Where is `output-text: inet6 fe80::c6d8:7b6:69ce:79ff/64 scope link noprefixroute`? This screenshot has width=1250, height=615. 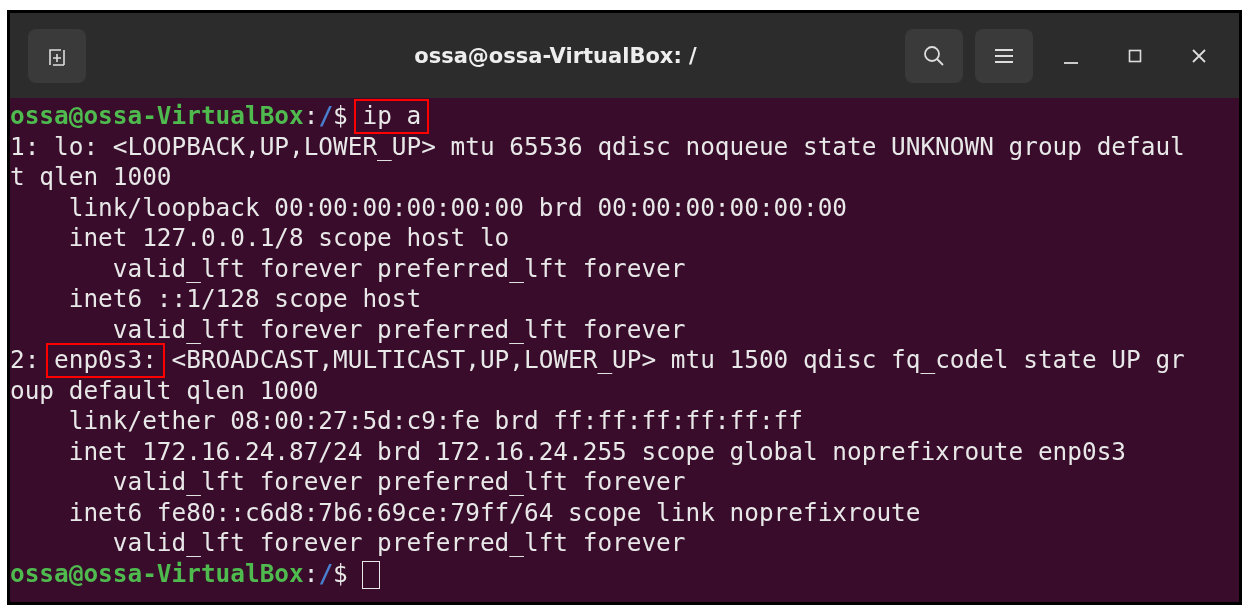 output-text: inet6 fe80::c6d8:7b6:69ce:79ff/64 scope link noprefixroute is located at coordinates (494, 512).